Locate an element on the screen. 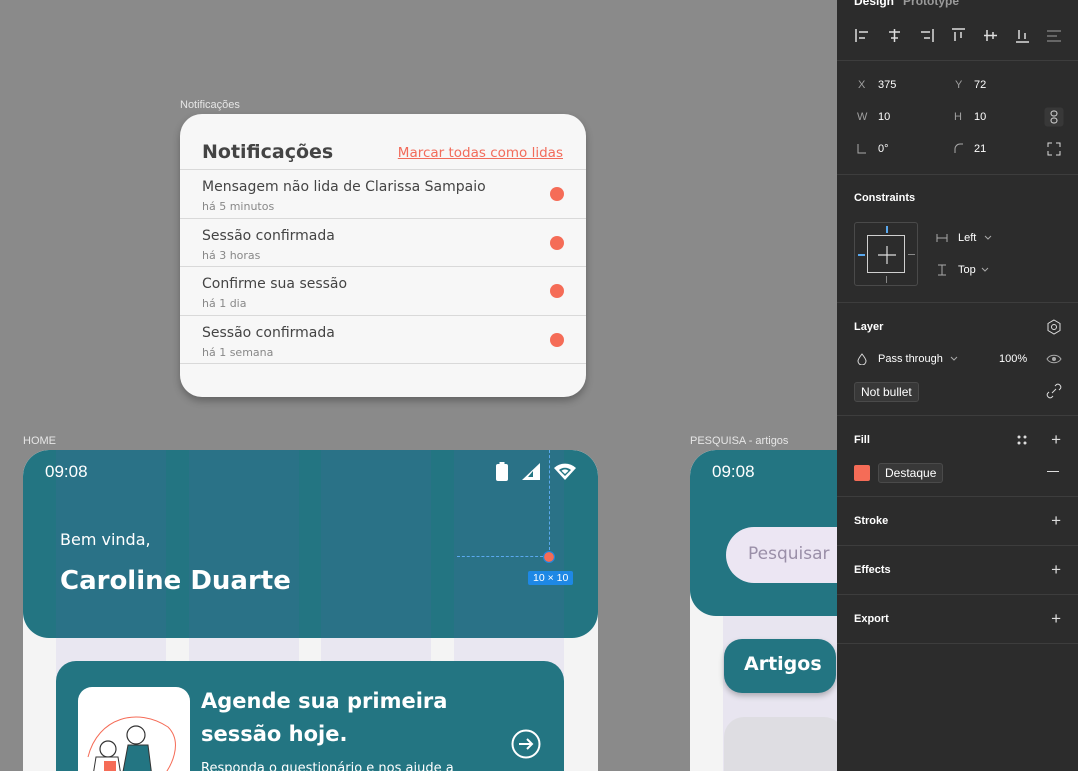 This screenshot has height=771, width=1078. frame-label-home: HOME is located at coordinates (39, 441).